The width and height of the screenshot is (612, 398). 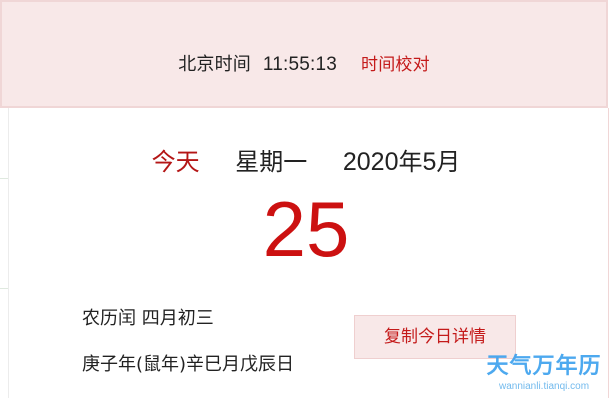 What do you see at coordinates (410, 162) in the screenshot?
I see `year-unit: 年` at bounding box center [410, 162].